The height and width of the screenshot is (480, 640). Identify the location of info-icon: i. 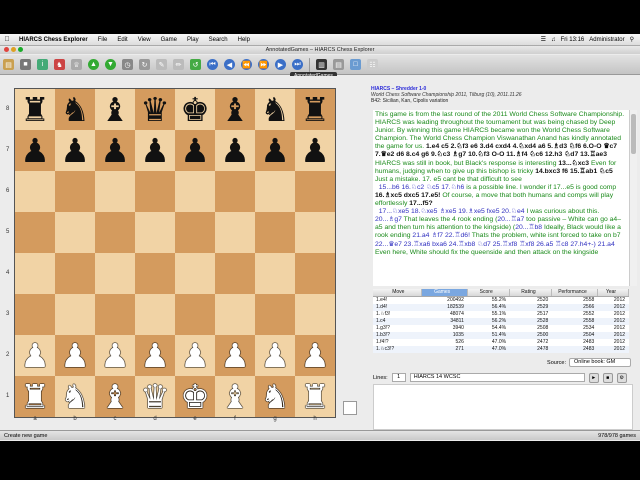
(42, 64).